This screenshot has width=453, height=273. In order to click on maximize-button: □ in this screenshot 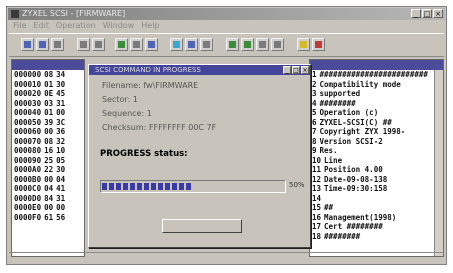, I will do `click(427, 13)`.